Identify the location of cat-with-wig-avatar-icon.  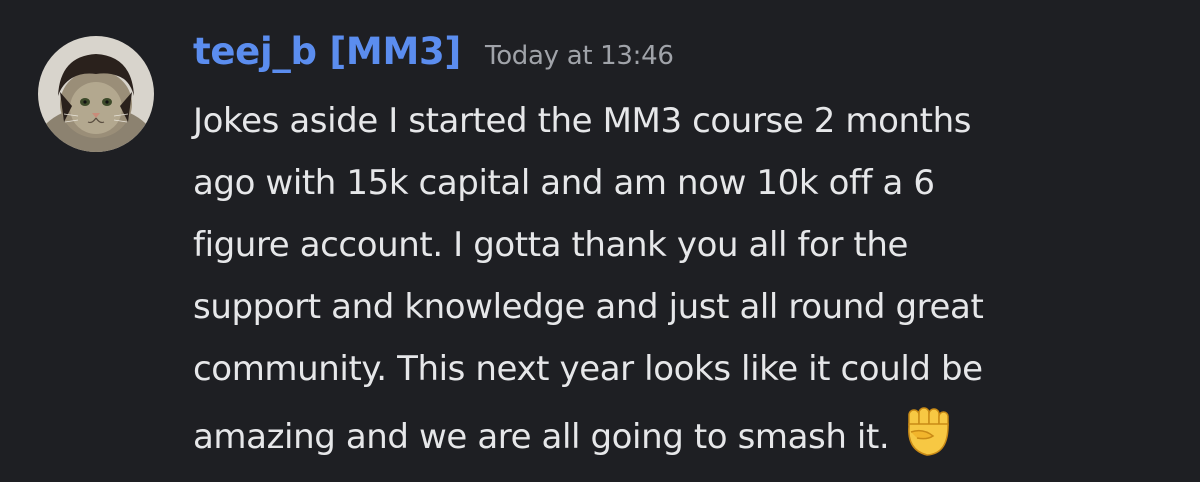
(96, 94).